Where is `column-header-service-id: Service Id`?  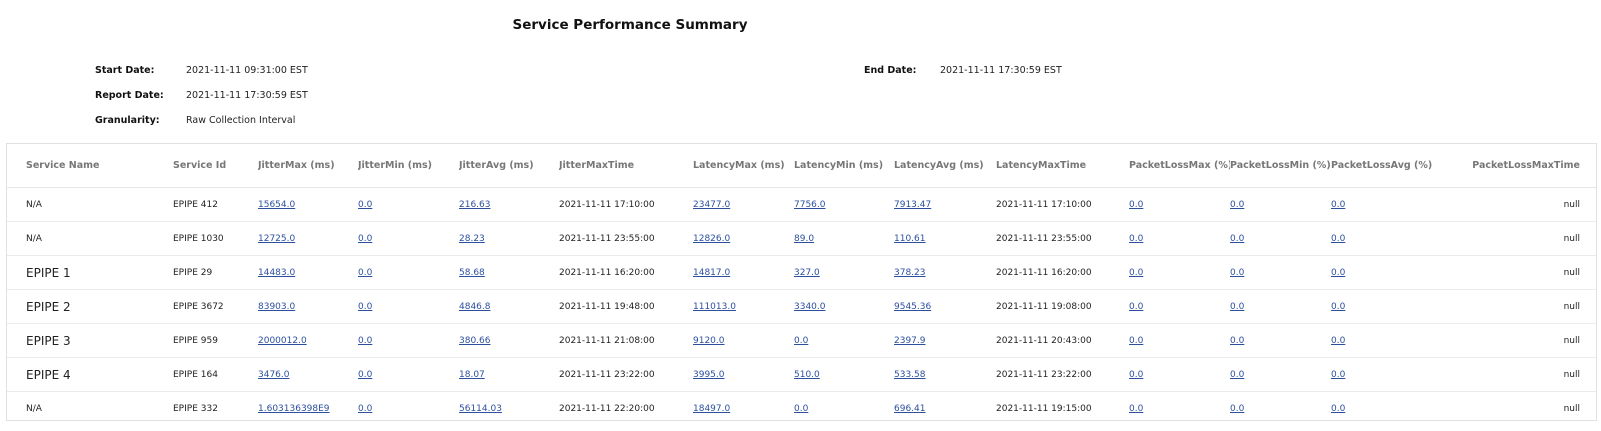 column-header-service-id: Service Id is located at coordinates (215, 166).